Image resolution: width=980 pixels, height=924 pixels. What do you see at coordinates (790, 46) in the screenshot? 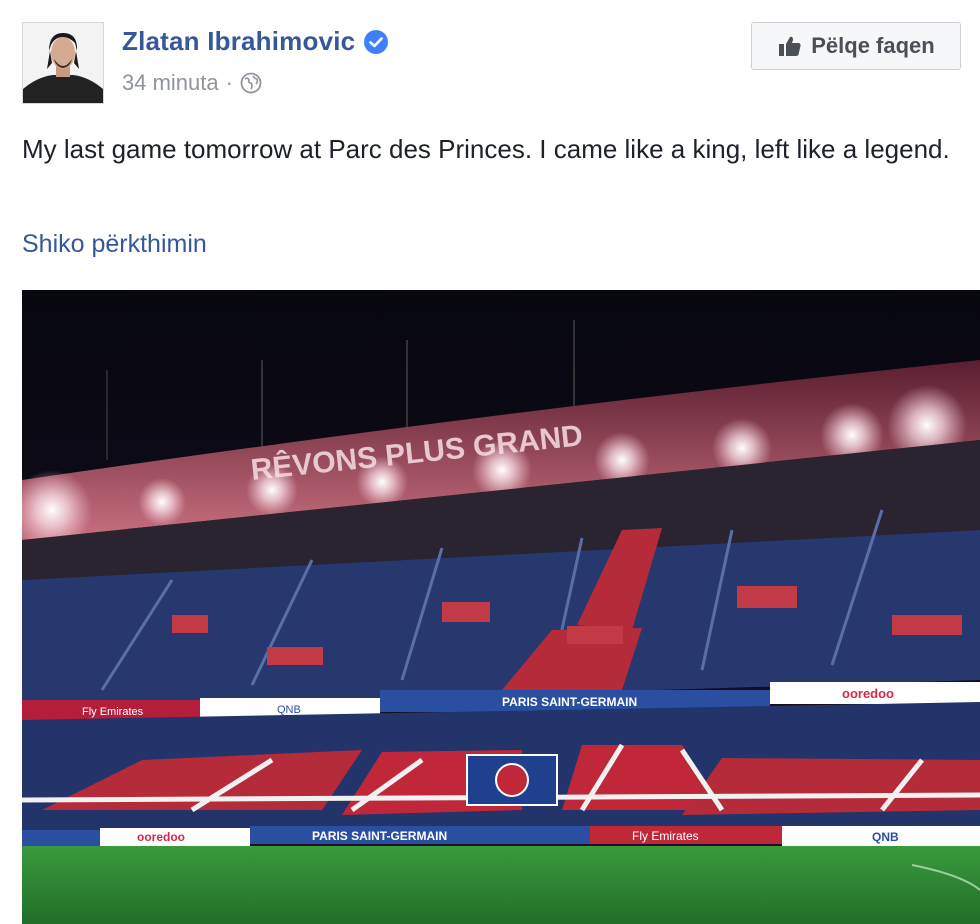
I see `thumbs-up-icon` at bounding box center [790, 46].